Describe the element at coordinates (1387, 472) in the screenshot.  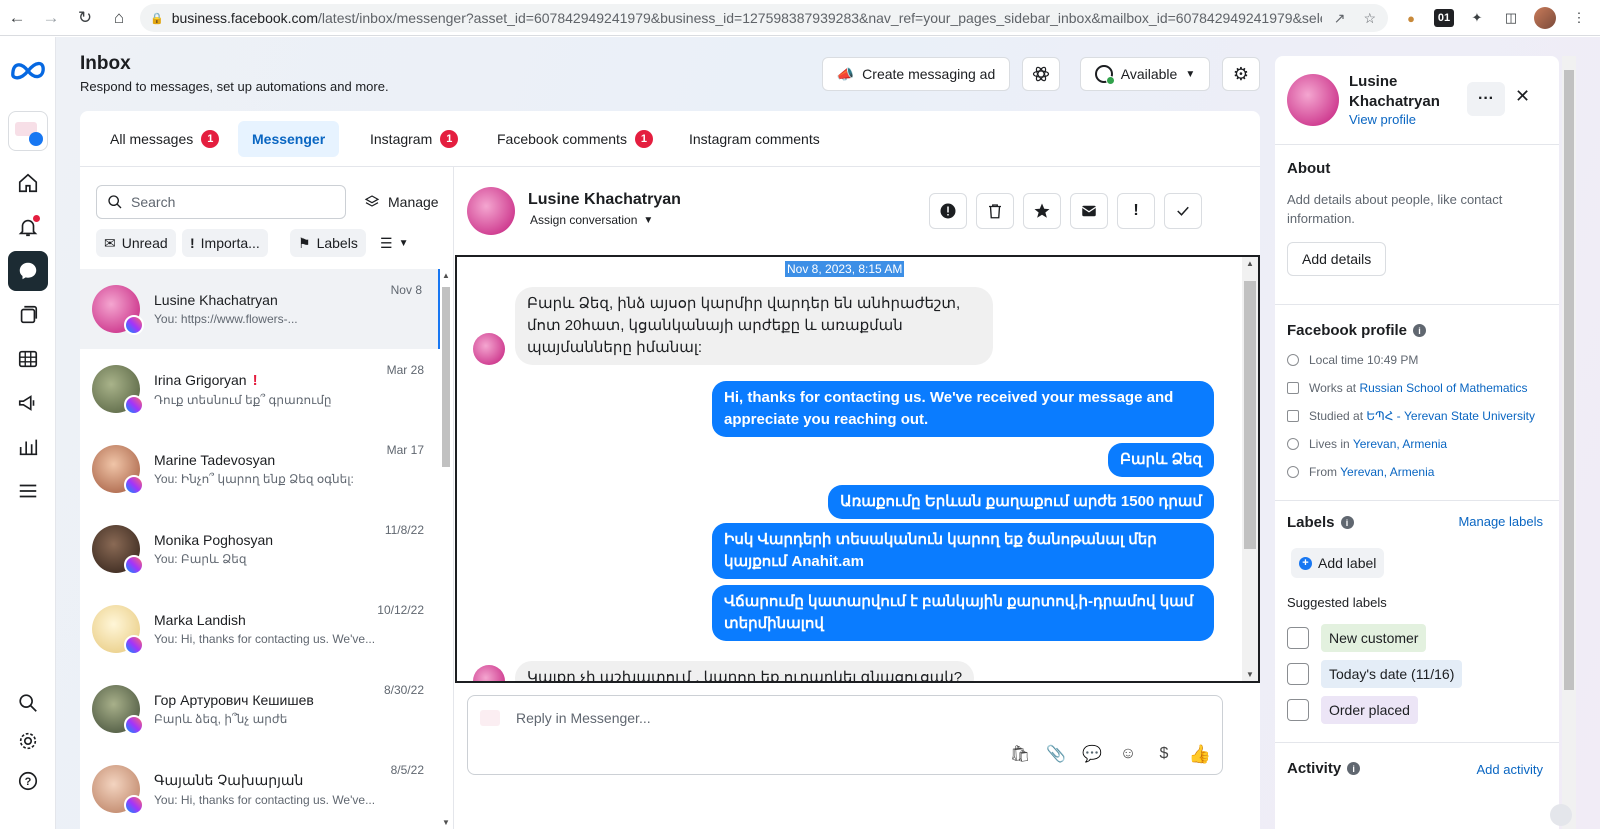
I see `from-link: Yerevan, Armenia` at that location.